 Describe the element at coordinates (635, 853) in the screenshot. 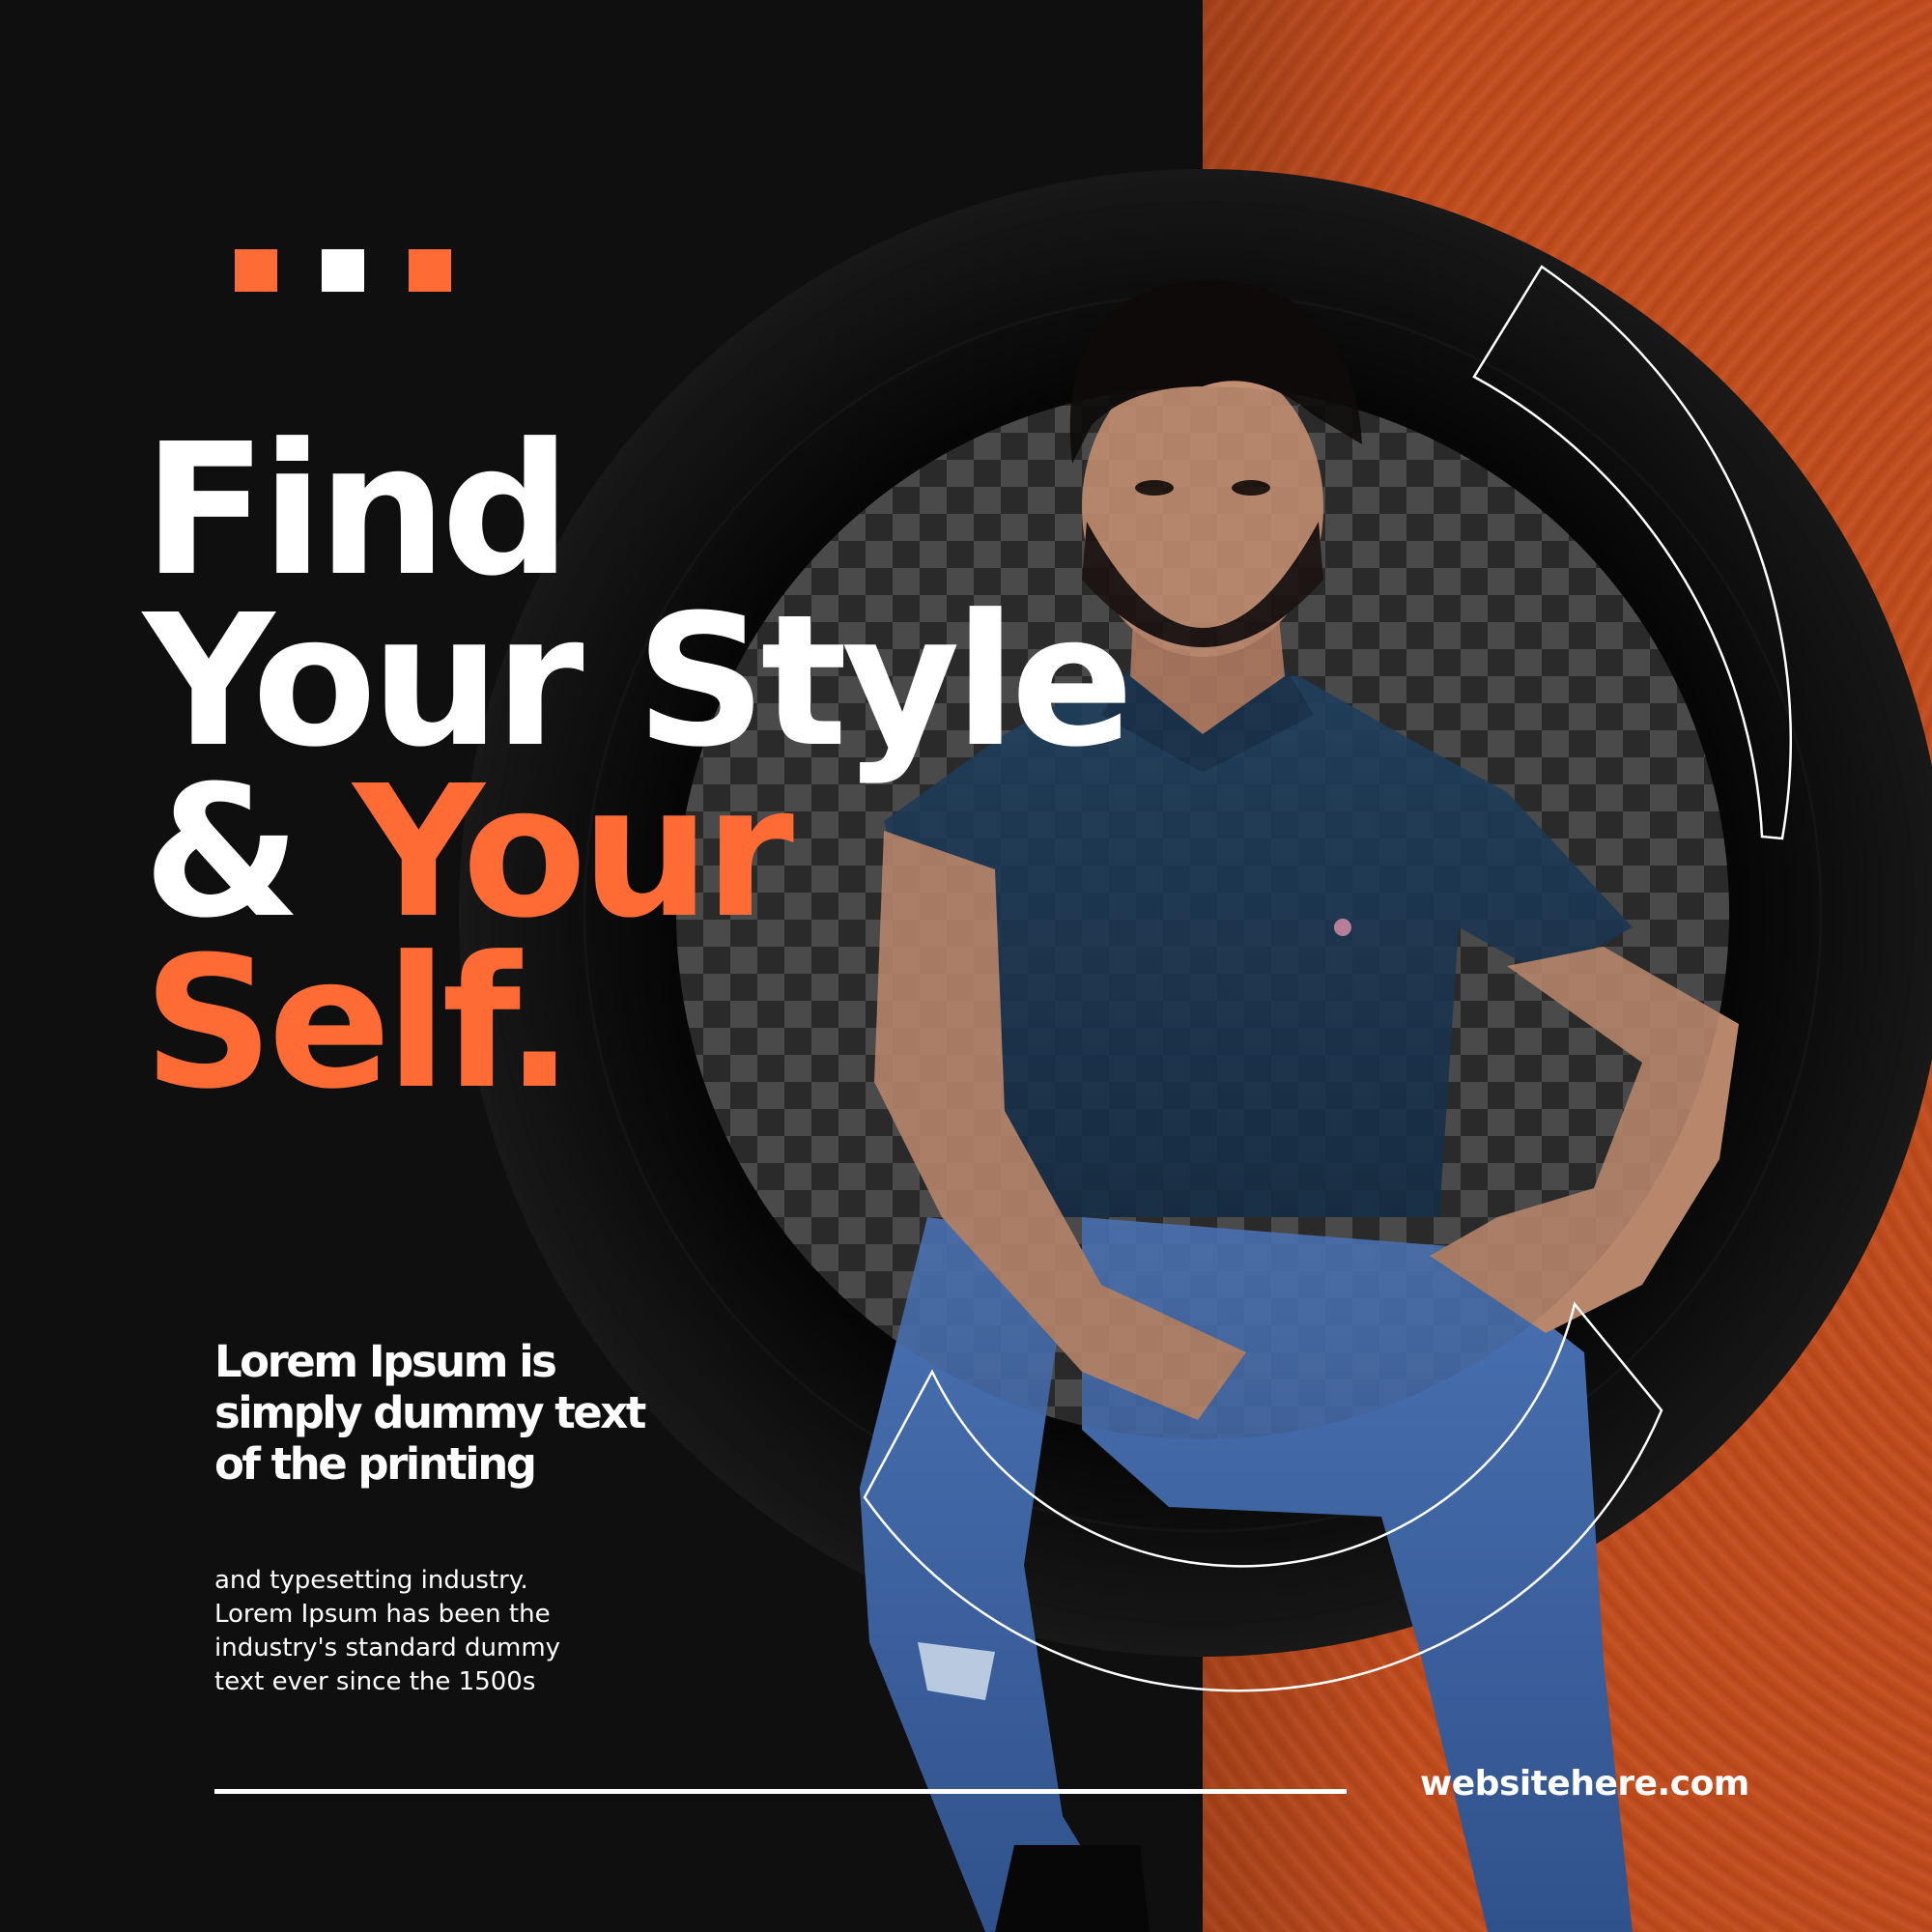

I see `headline-line-3: & Your` at that location.